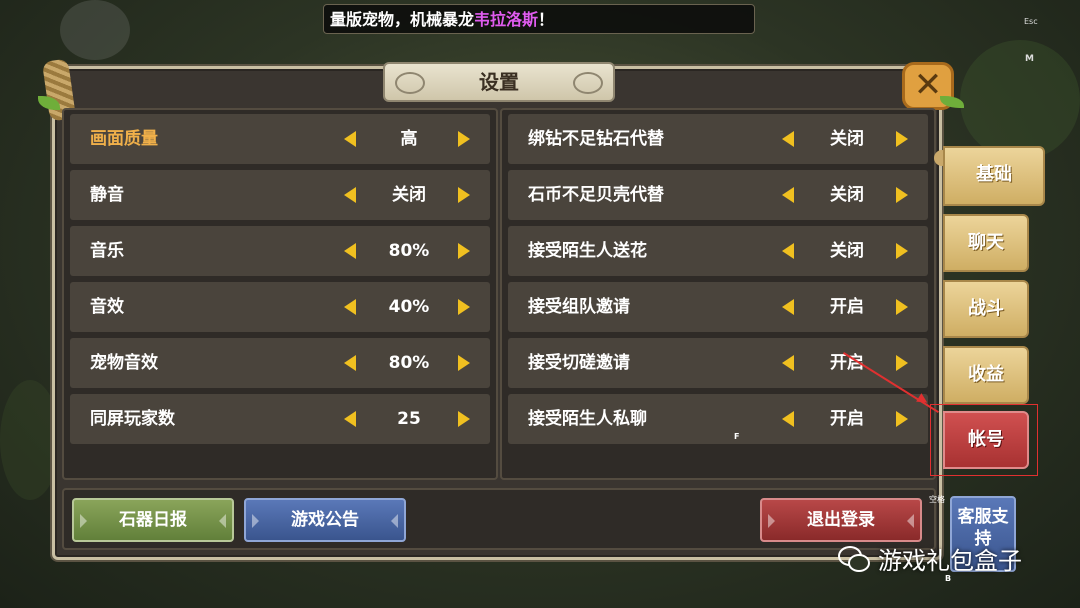 The image size is (1080, 608). What do you see at coordinates (928, 85) in the screenshot?
I see `close-x-icon: ✕` at bounding box center [928, 85].